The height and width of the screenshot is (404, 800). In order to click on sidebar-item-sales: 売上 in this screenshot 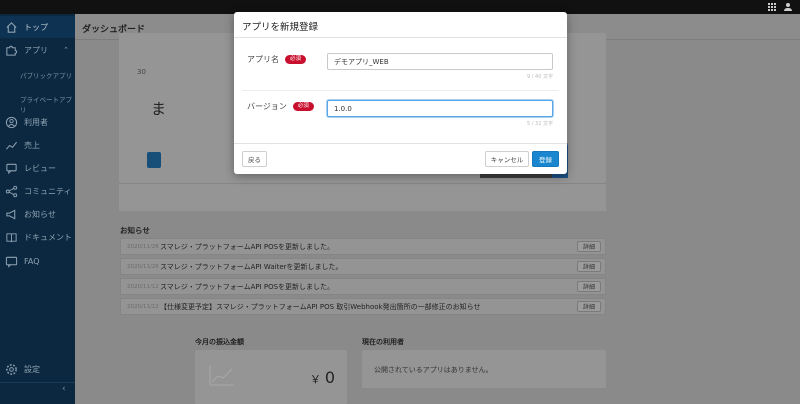, I will do `click(37, 145)`.